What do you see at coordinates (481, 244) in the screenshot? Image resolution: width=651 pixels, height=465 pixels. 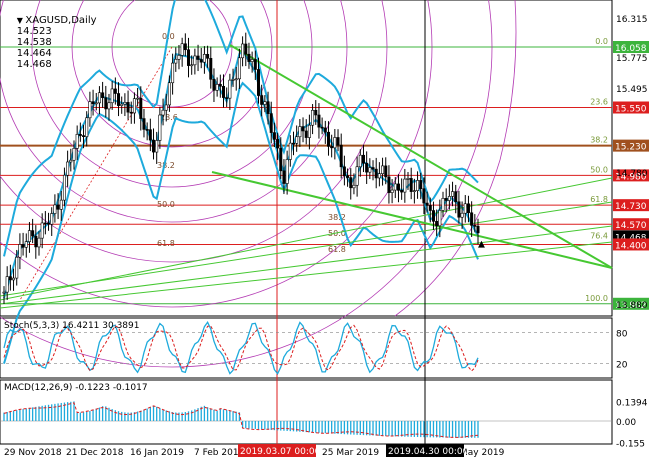 I see `current-price-arrow: ▲` at bounding box center [481, 244].